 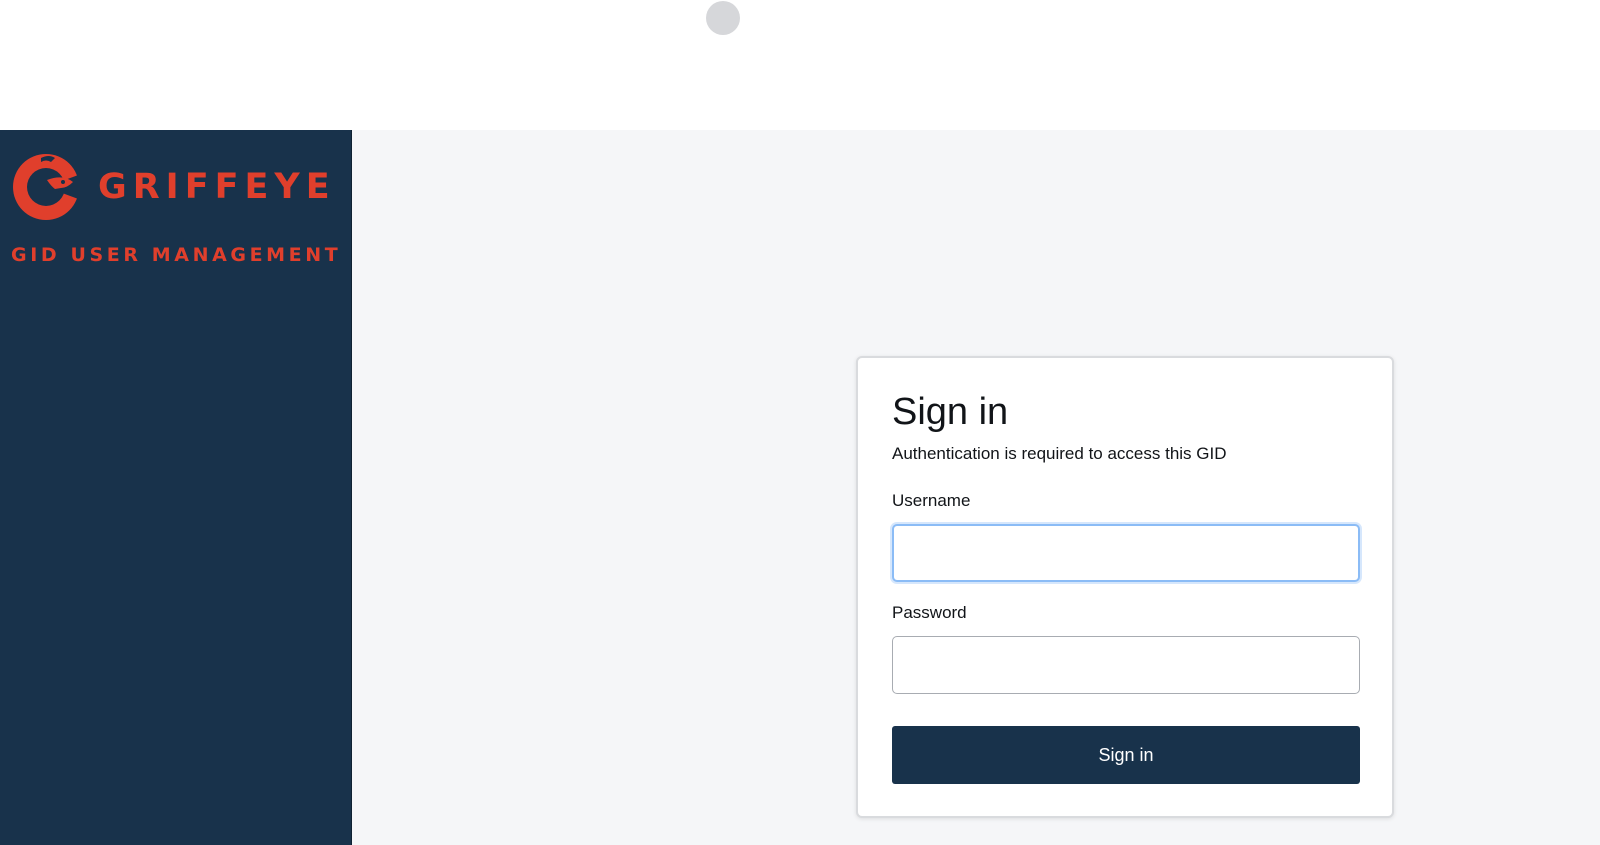 I want to click on username-input, so click(x=1126, y=553).